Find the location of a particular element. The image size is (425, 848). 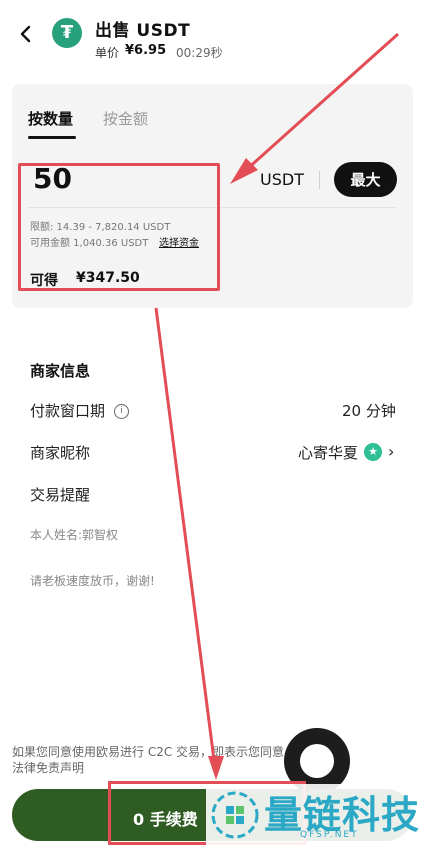

payment-window-value: 20 分钟 is located at coordinates (369, 411).